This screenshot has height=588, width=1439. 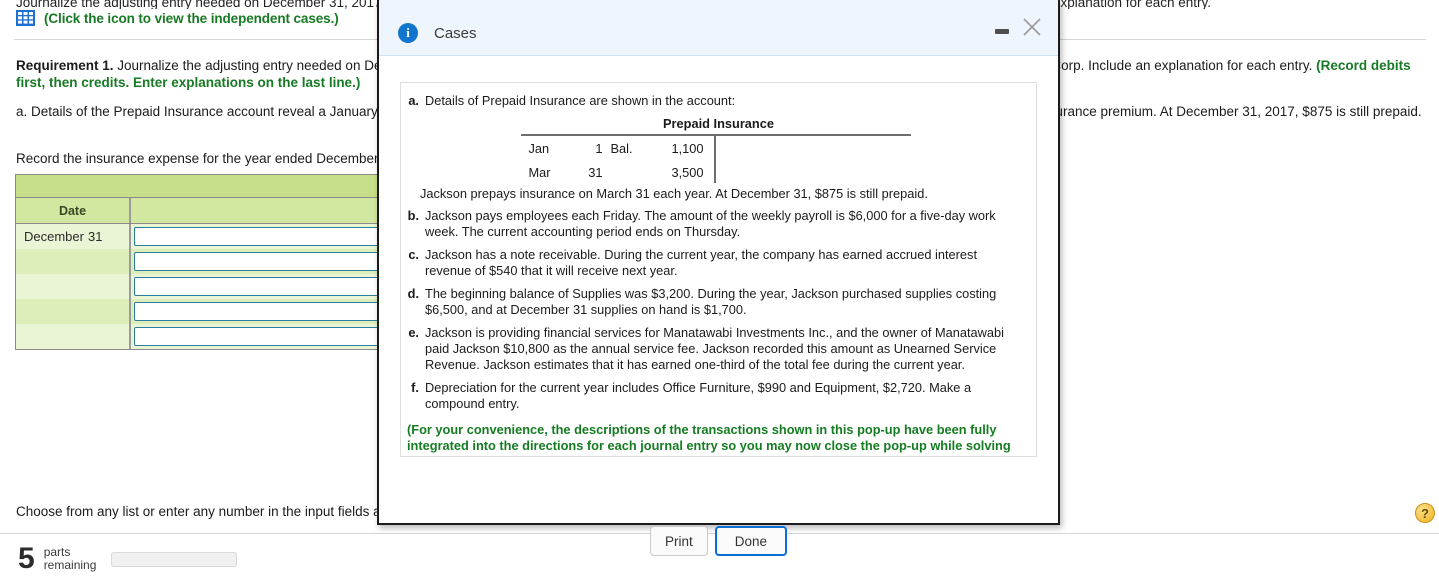 I want to click on modal-footer: Print Done, so click(x=718, y=541).